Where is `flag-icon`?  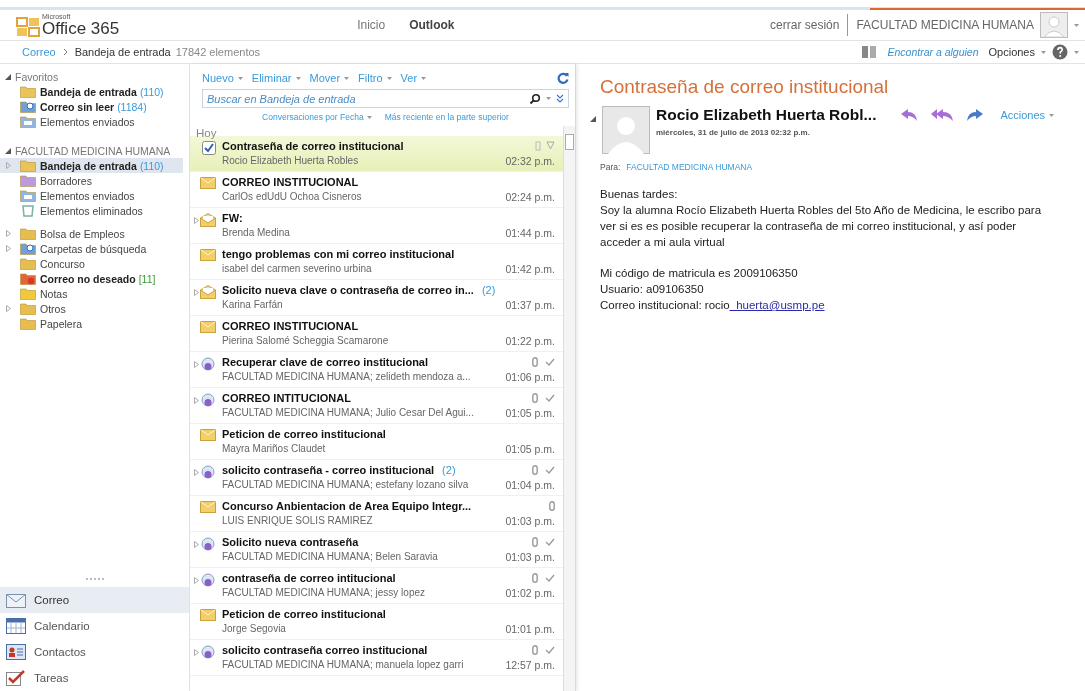 flag-icon is located at coordinates (545, 145).